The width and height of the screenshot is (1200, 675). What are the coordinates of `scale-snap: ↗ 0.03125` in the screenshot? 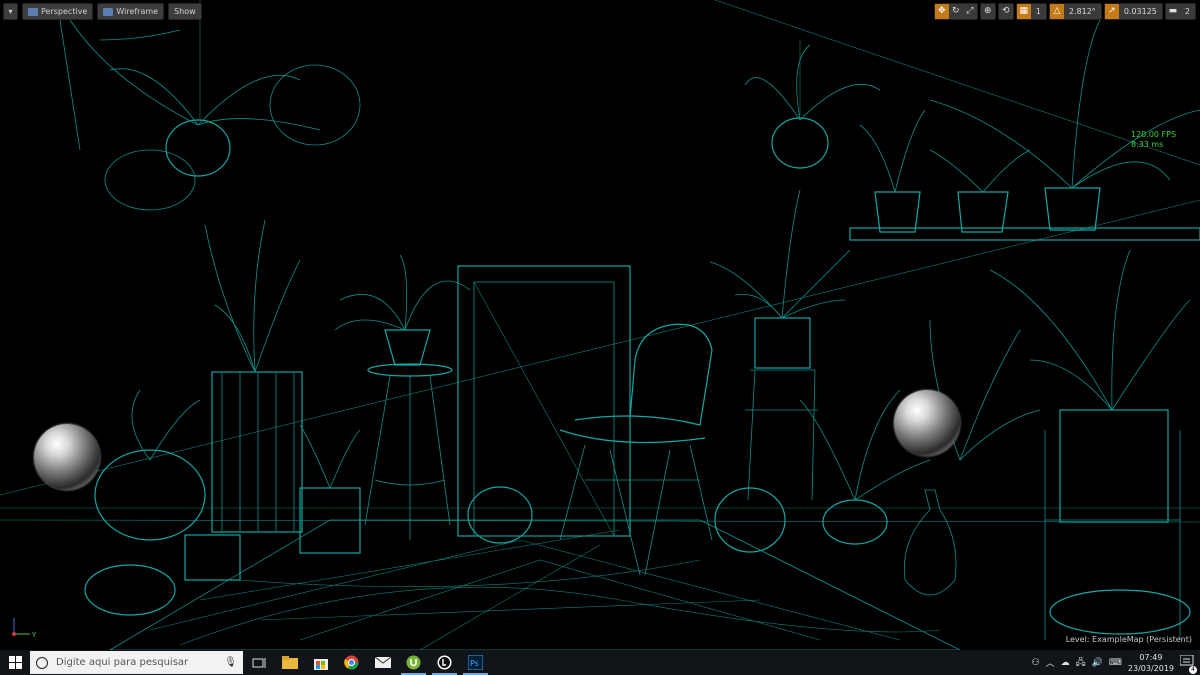 It's located at (1133, 11).